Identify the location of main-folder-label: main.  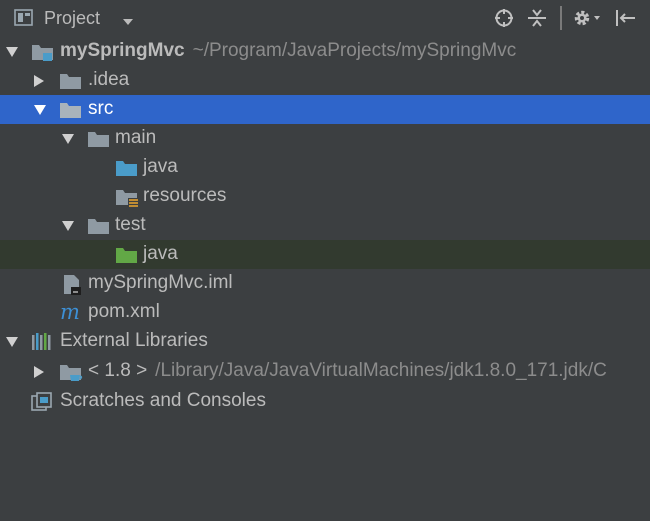
(136, 137).